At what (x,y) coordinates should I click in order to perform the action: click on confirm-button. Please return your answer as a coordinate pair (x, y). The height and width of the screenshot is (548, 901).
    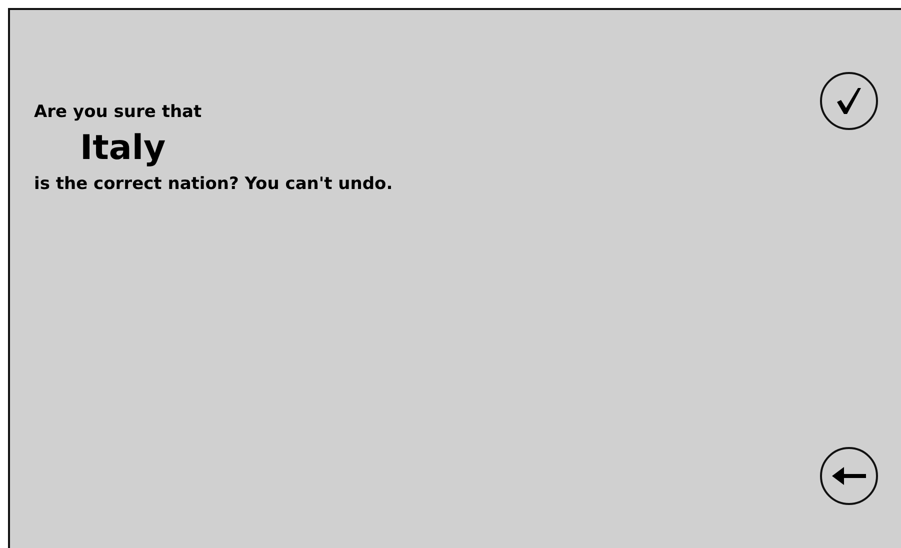
    Looking at the image, I should click on (849, 101).